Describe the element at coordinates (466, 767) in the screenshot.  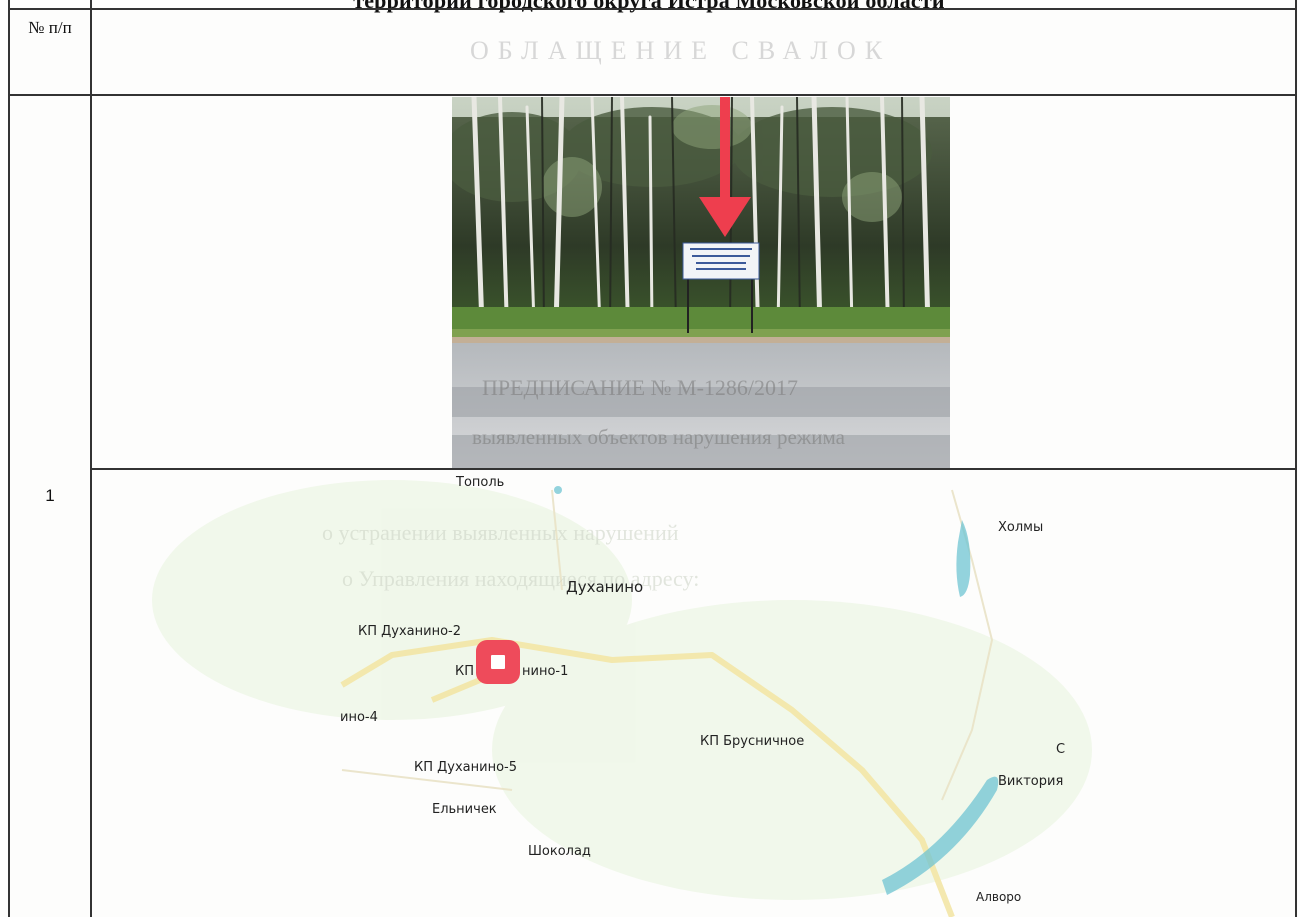
I see `map-label-kp-dukhanino-5: КП Духанино-5` at that location.